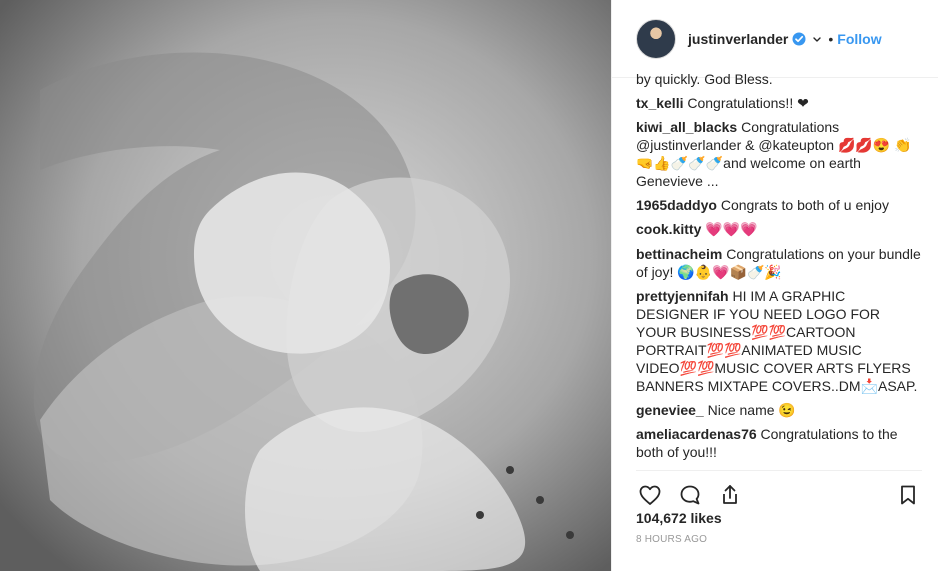 The width and height of the screenshot is (938, 571). What do you see at coordinates (670, 410) in the screenshot?
I see `comment-username: geneviee_` at bounding box center [670, 410].